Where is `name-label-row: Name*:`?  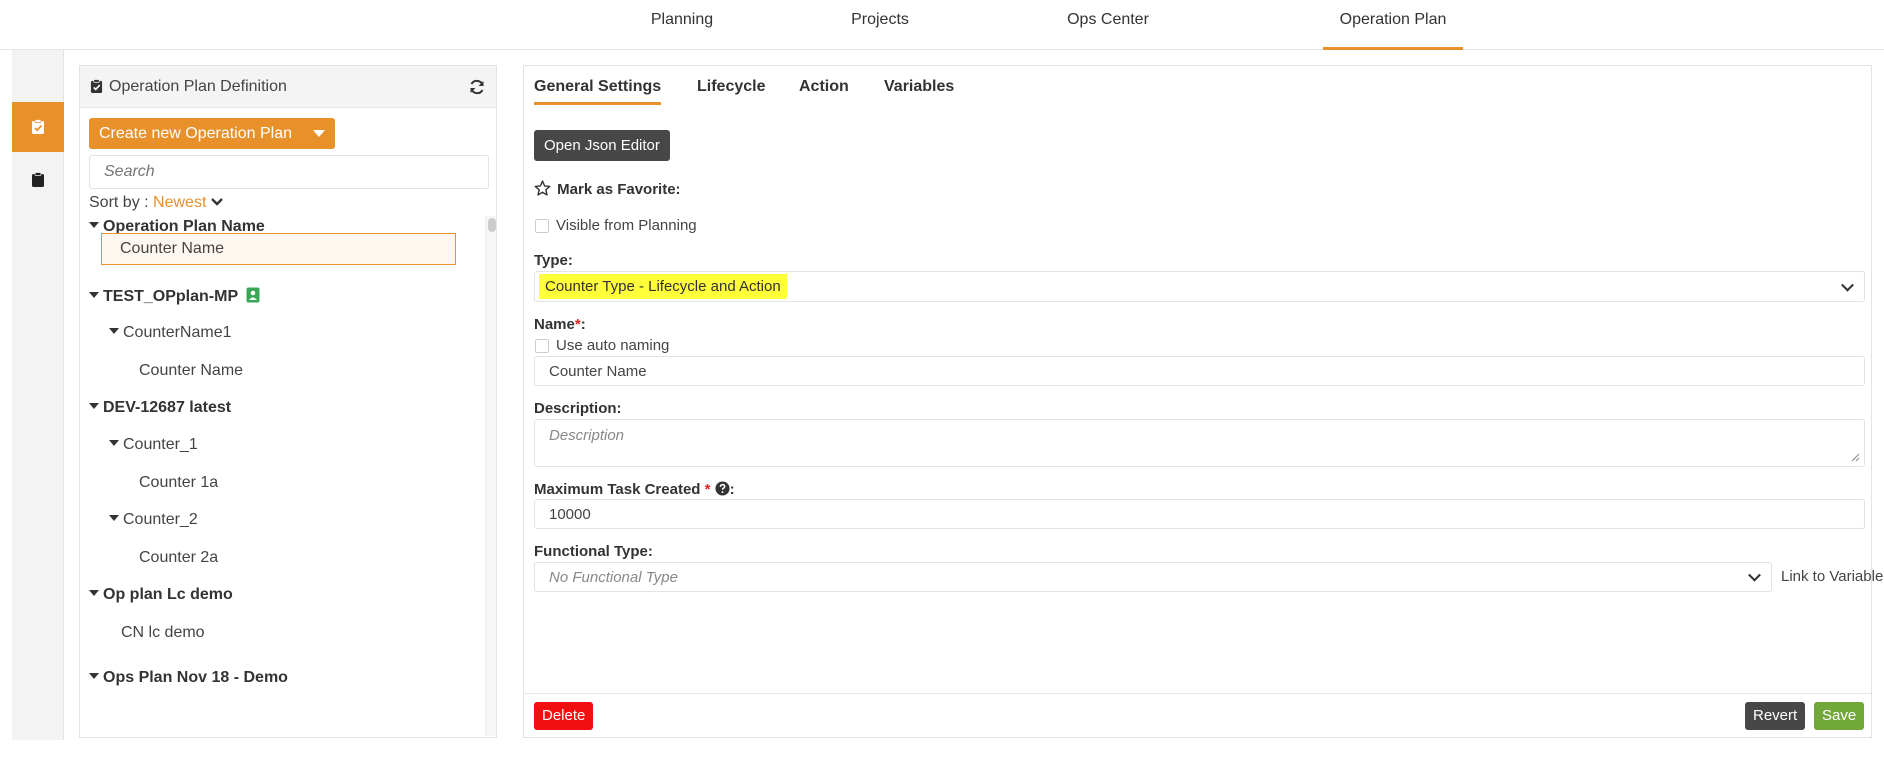 name-label-row: Name*: is located at coordinates (560, 324).